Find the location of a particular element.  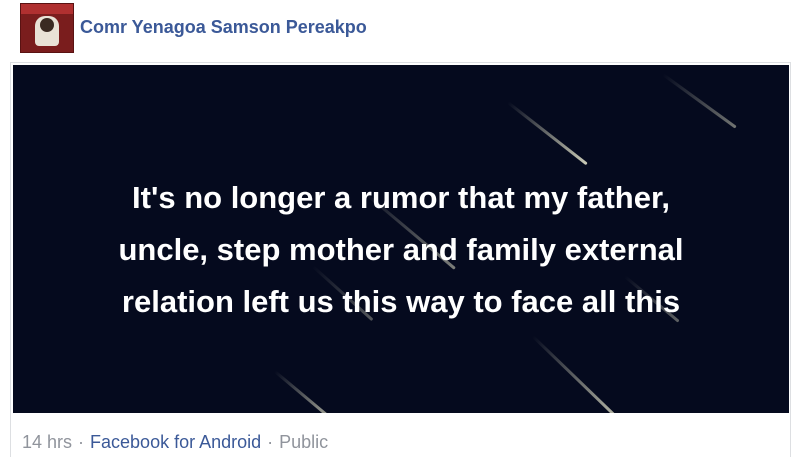

post-header: Comr Yenagoa Samson Pereakpo is located at coordinates (395, 29).